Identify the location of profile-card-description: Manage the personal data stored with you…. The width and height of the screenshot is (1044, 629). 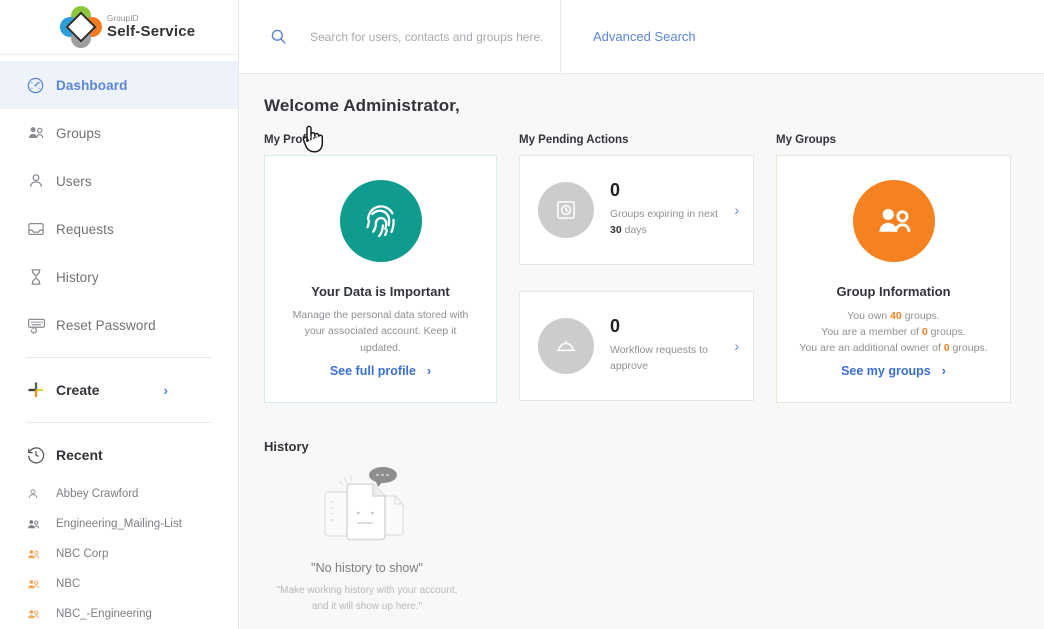
(380, 331).